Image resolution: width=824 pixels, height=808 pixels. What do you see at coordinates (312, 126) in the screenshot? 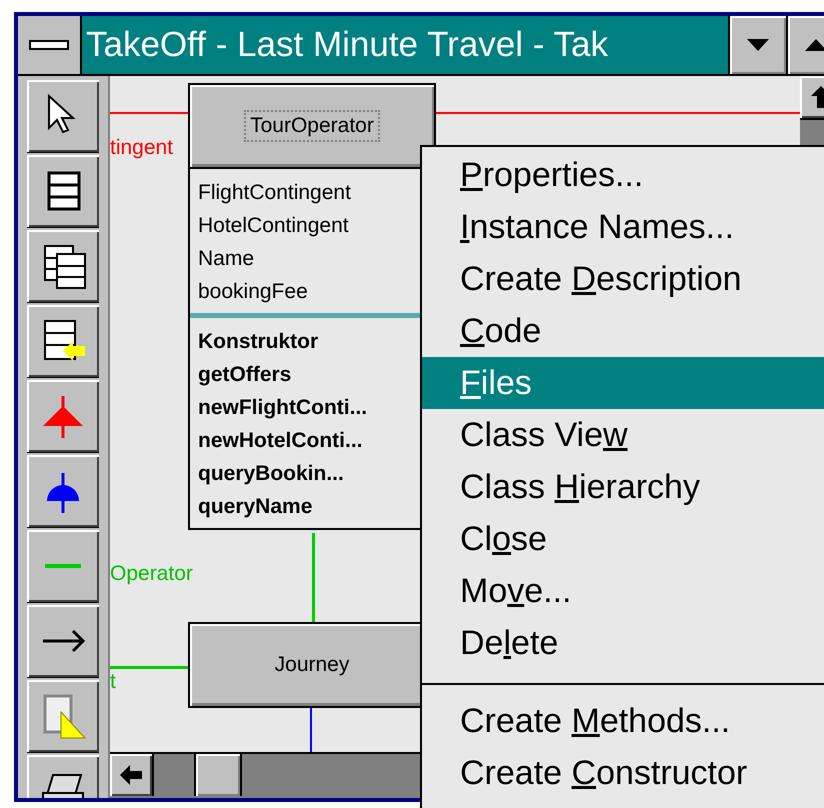
I see `class-name: TourOperator` at bounding box center [312, 126].